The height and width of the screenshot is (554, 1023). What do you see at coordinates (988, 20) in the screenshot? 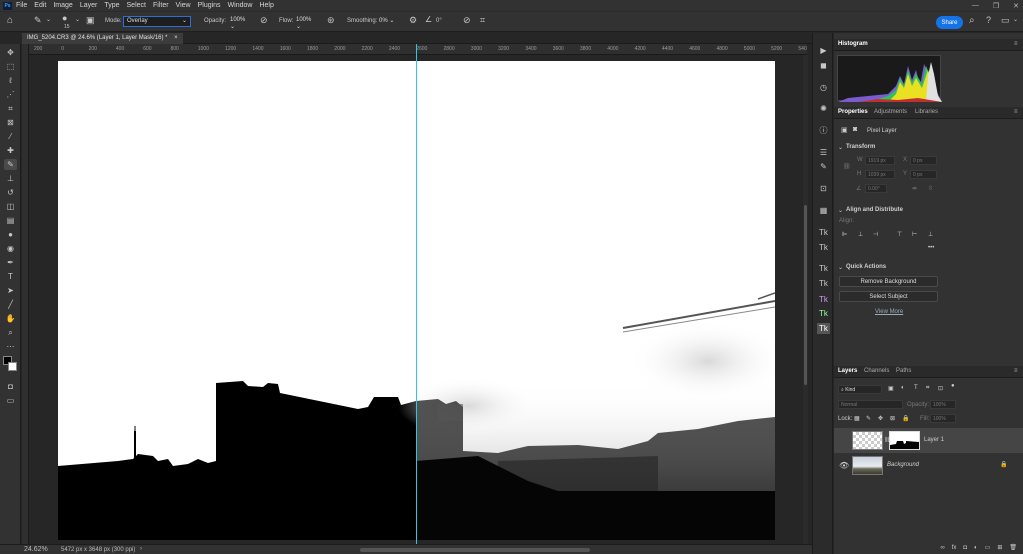
I see `help-icon: ?` at bounding box center [988, 20].